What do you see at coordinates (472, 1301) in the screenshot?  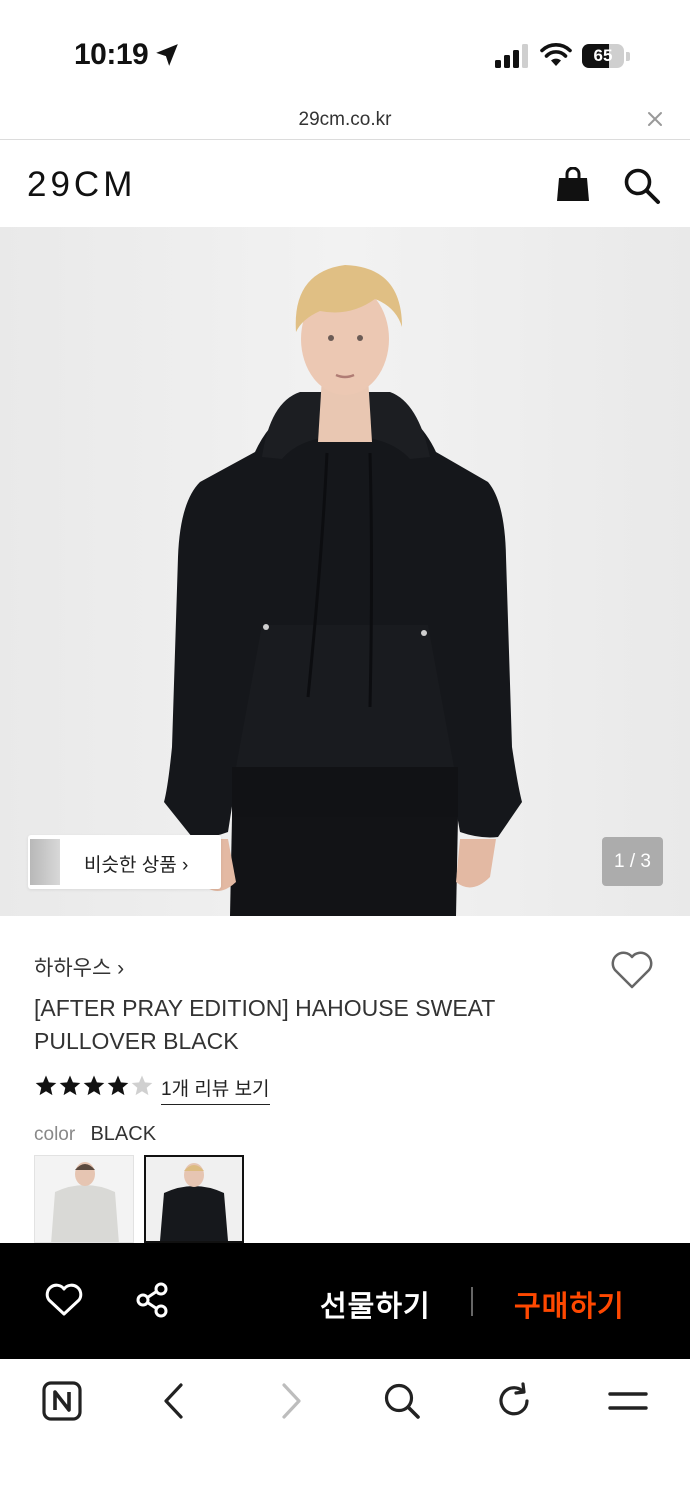 I see `action-divider` at bounding box center [472, 1301].